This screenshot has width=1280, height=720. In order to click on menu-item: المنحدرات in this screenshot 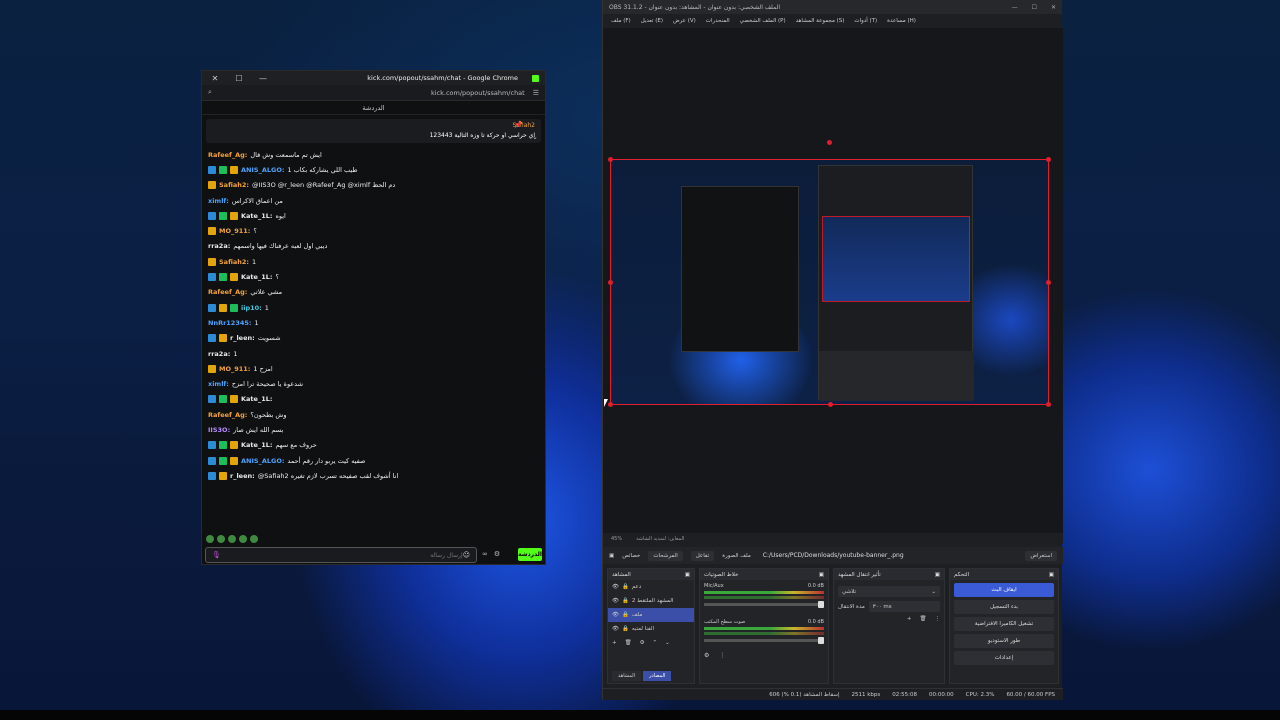, I will do `click(718, 21)`.